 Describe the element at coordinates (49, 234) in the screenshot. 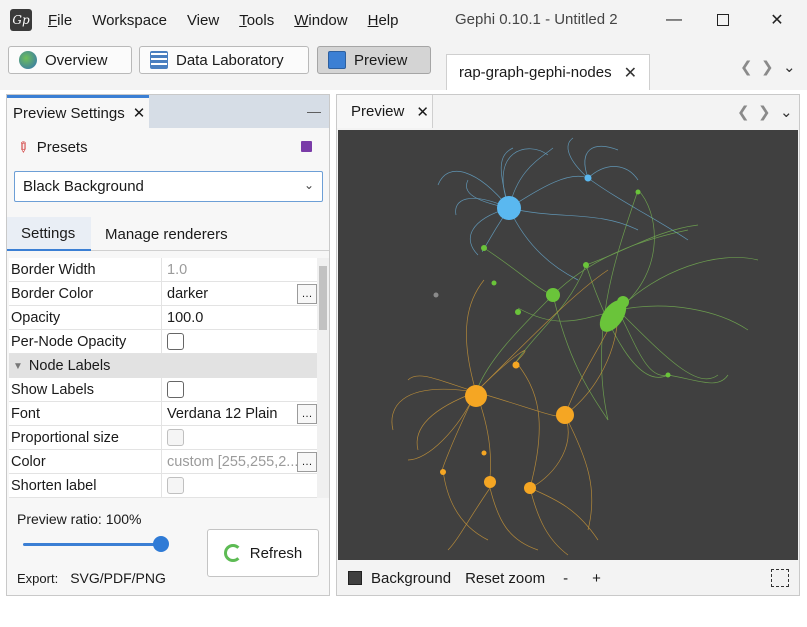

I see `tab-settings: Settings` at that location.